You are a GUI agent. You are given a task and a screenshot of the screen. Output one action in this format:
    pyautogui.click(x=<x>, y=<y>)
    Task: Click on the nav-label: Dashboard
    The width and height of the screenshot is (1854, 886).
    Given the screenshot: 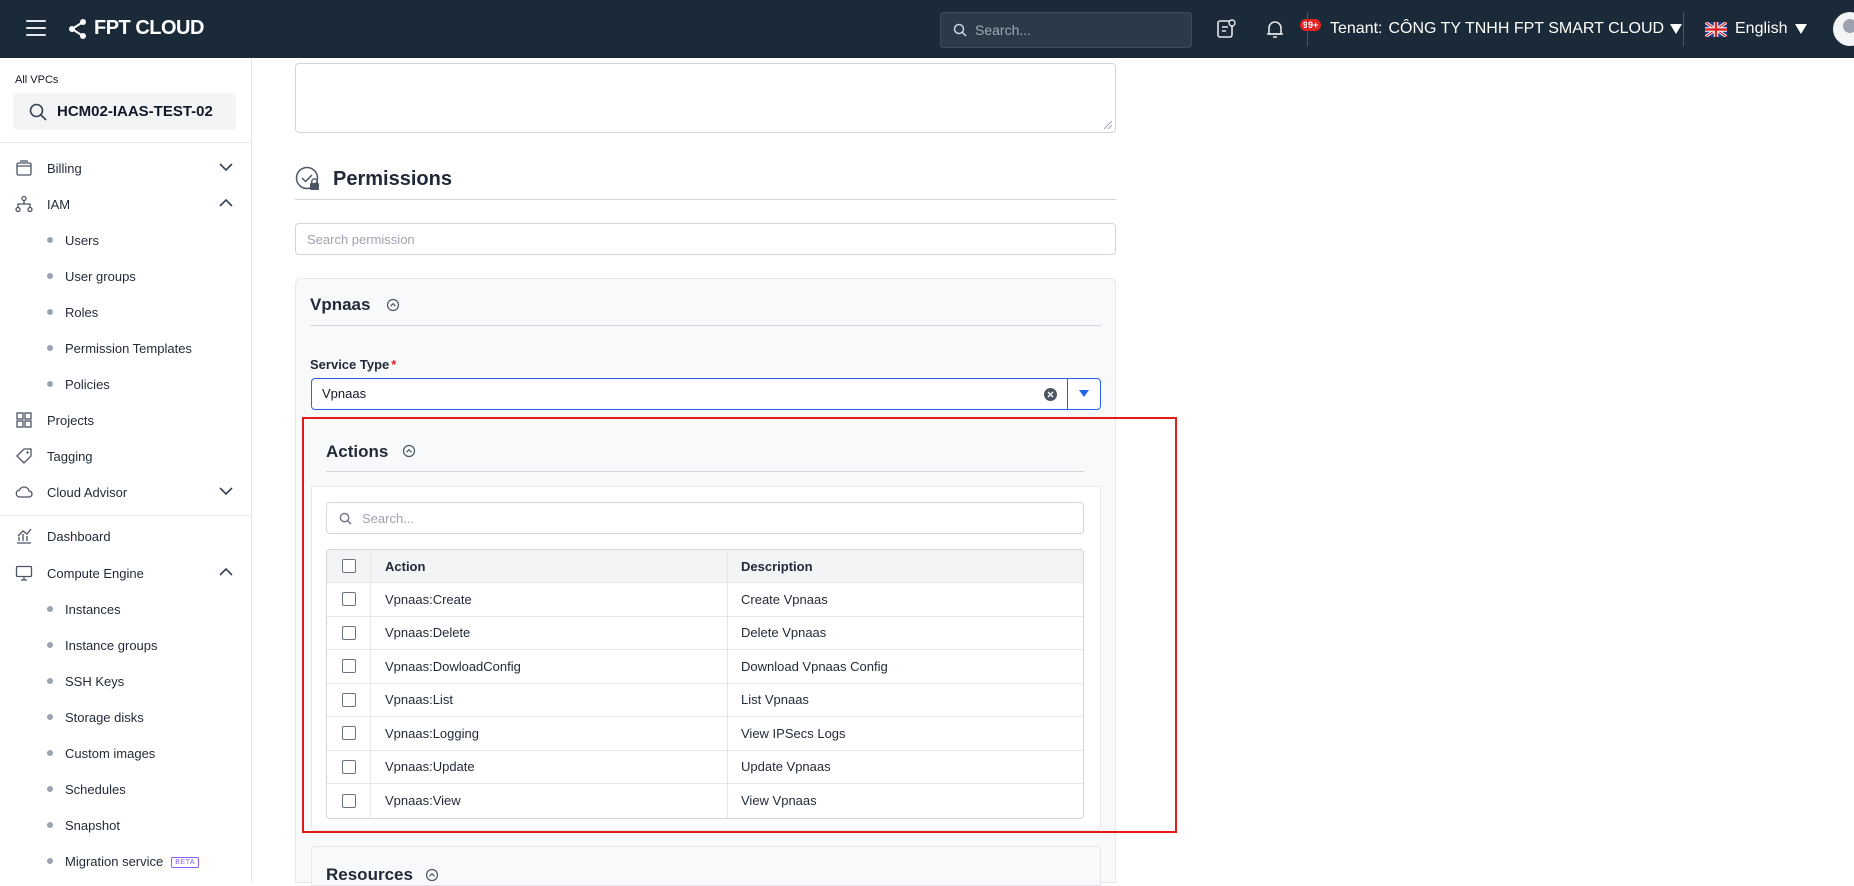 What is the action you would take?
    pyautogui.click(x=79, y=536)
    